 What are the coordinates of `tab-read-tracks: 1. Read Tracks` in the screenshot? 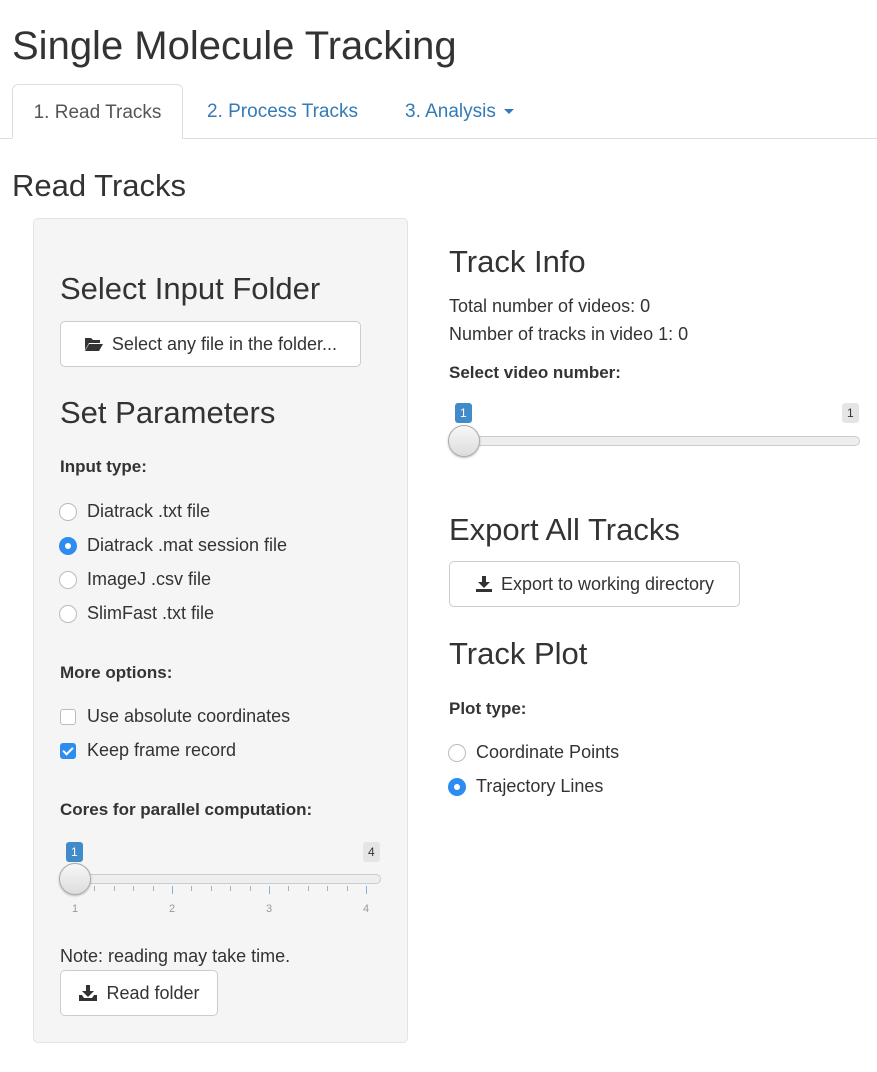 It's located at (97, 111).